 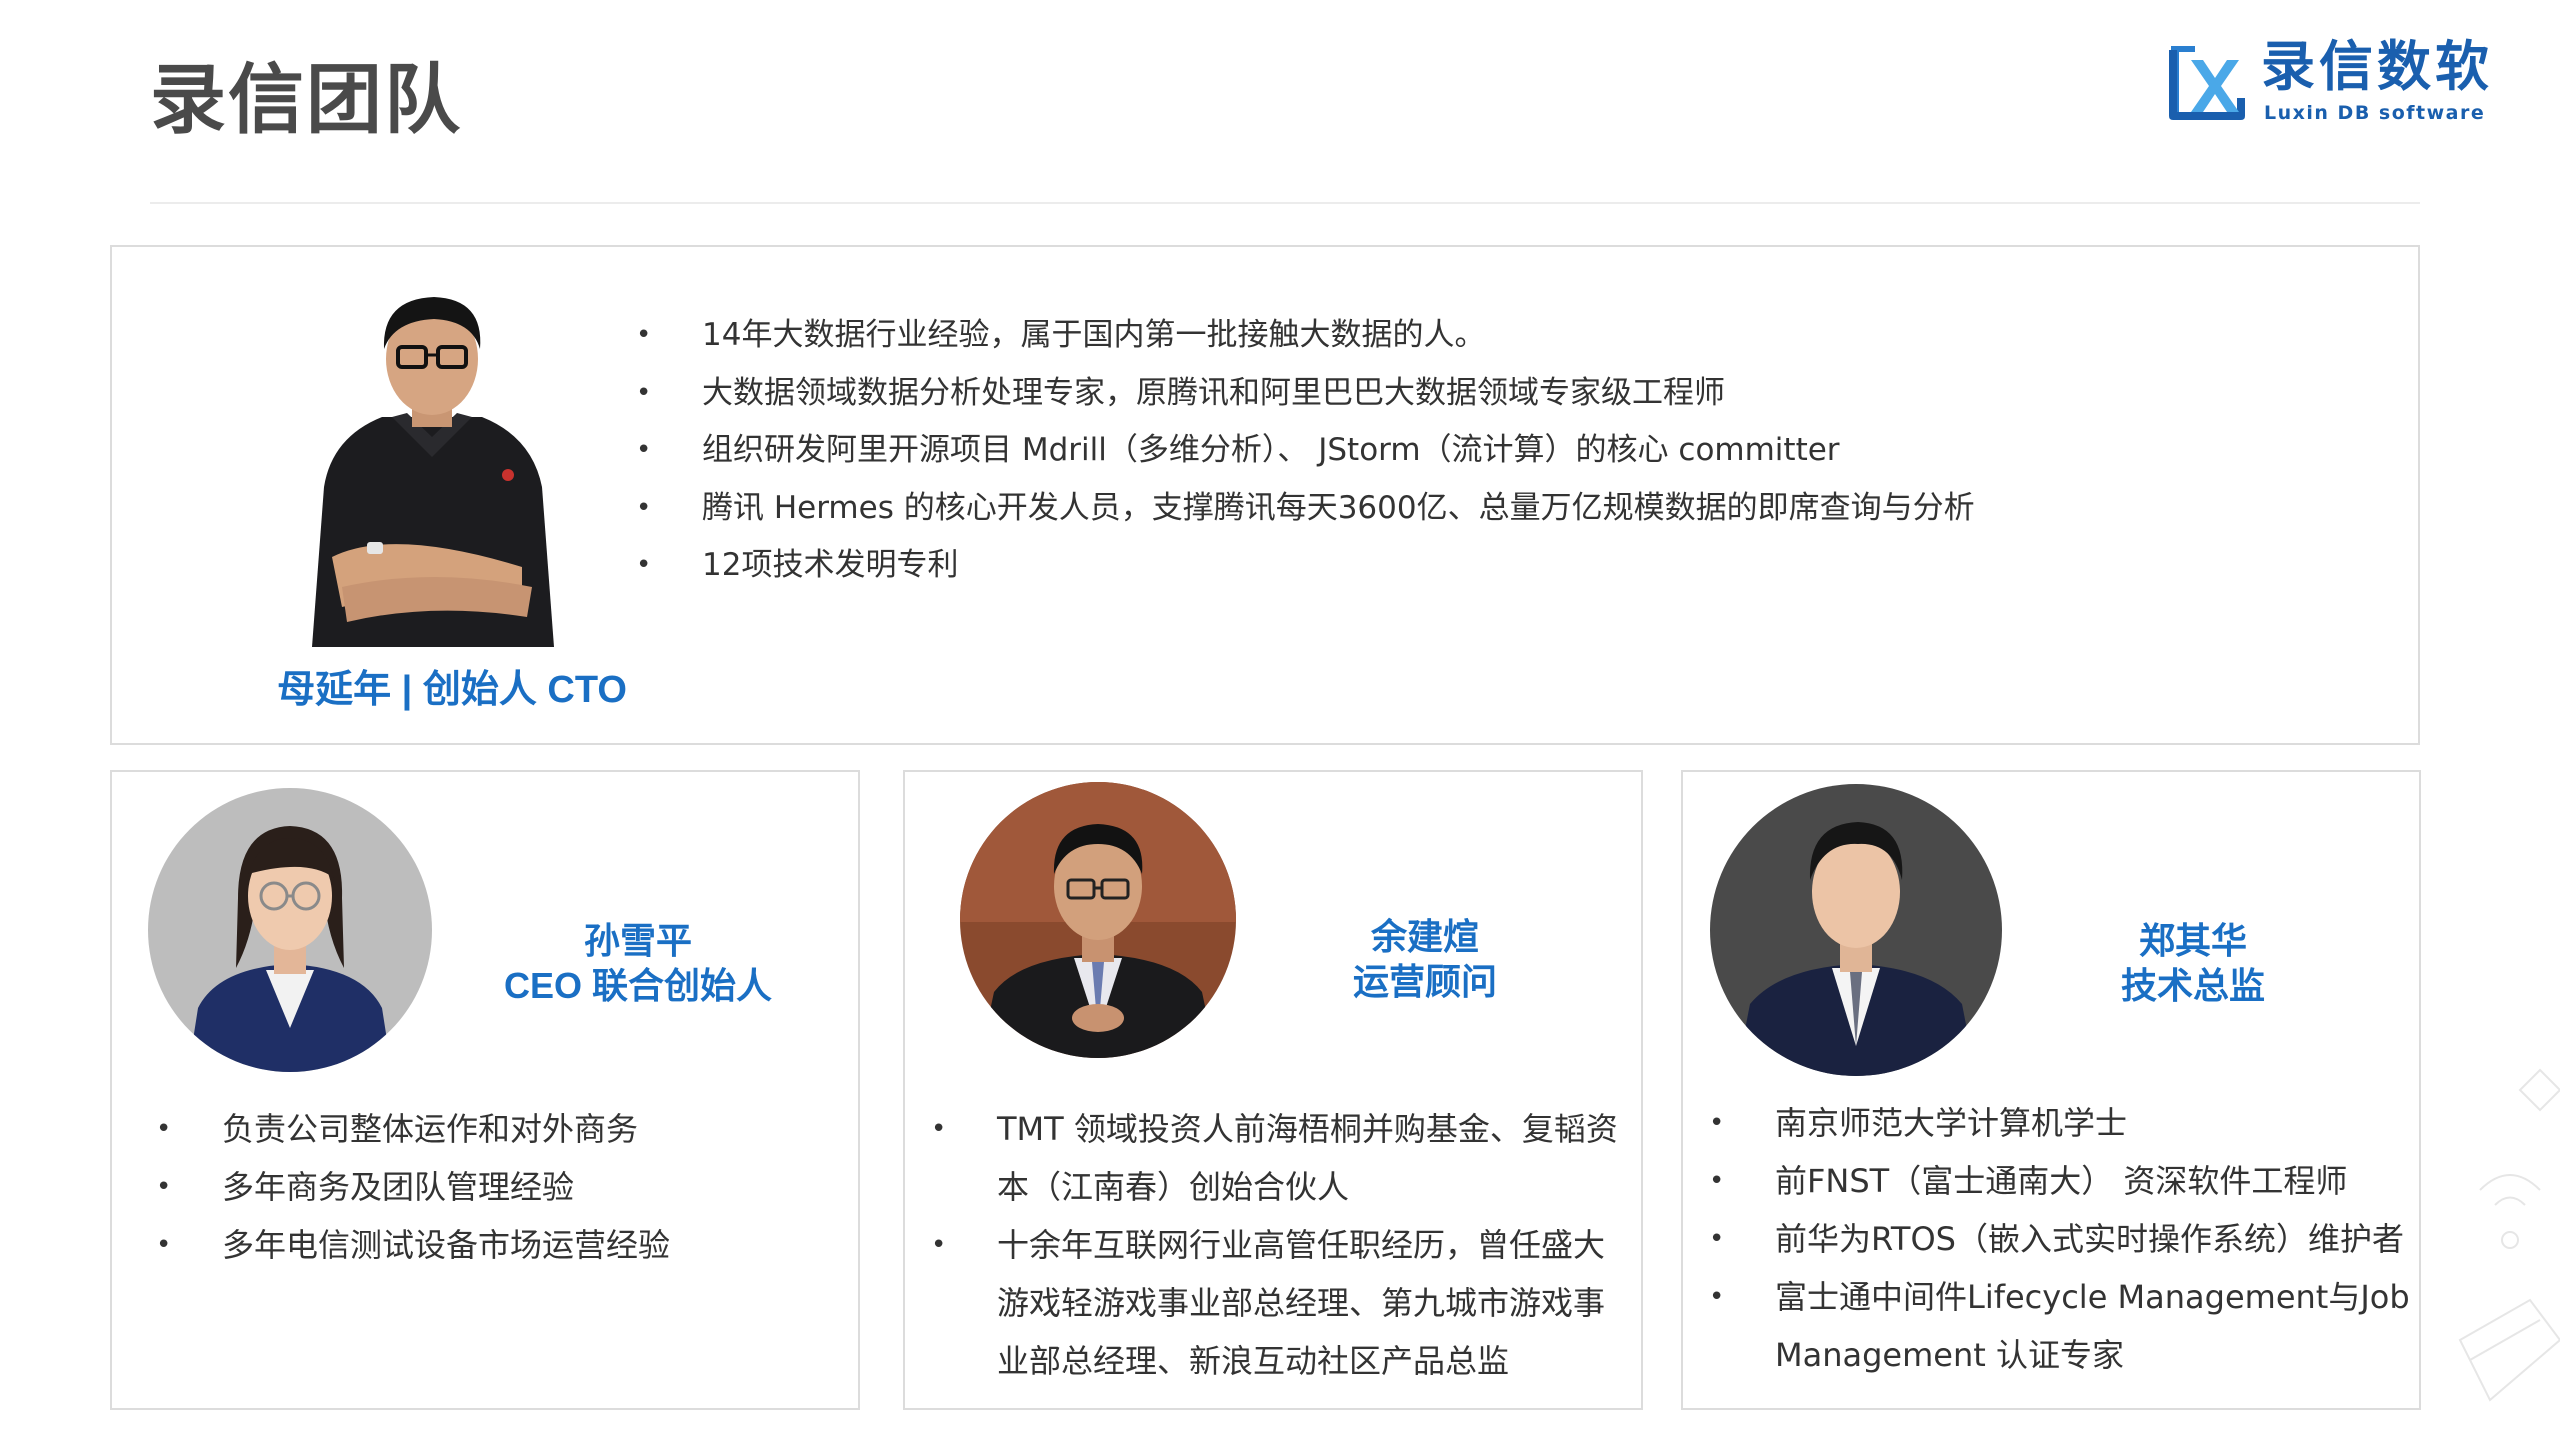 I want to click on member-name: 郑其华, so click(x=2192, y=940).